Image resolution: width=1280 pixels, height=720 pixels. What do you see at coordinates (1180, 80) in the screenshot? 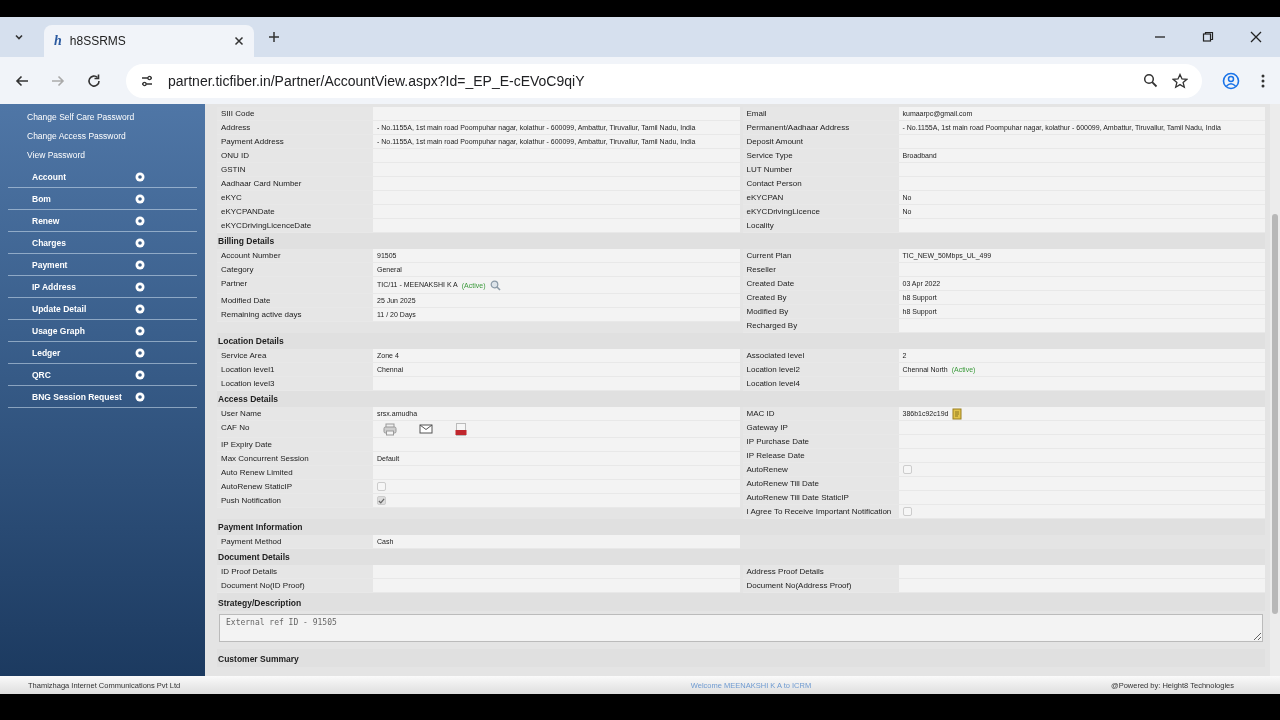
I see `star-icon` at bounding box center [1180, 80].